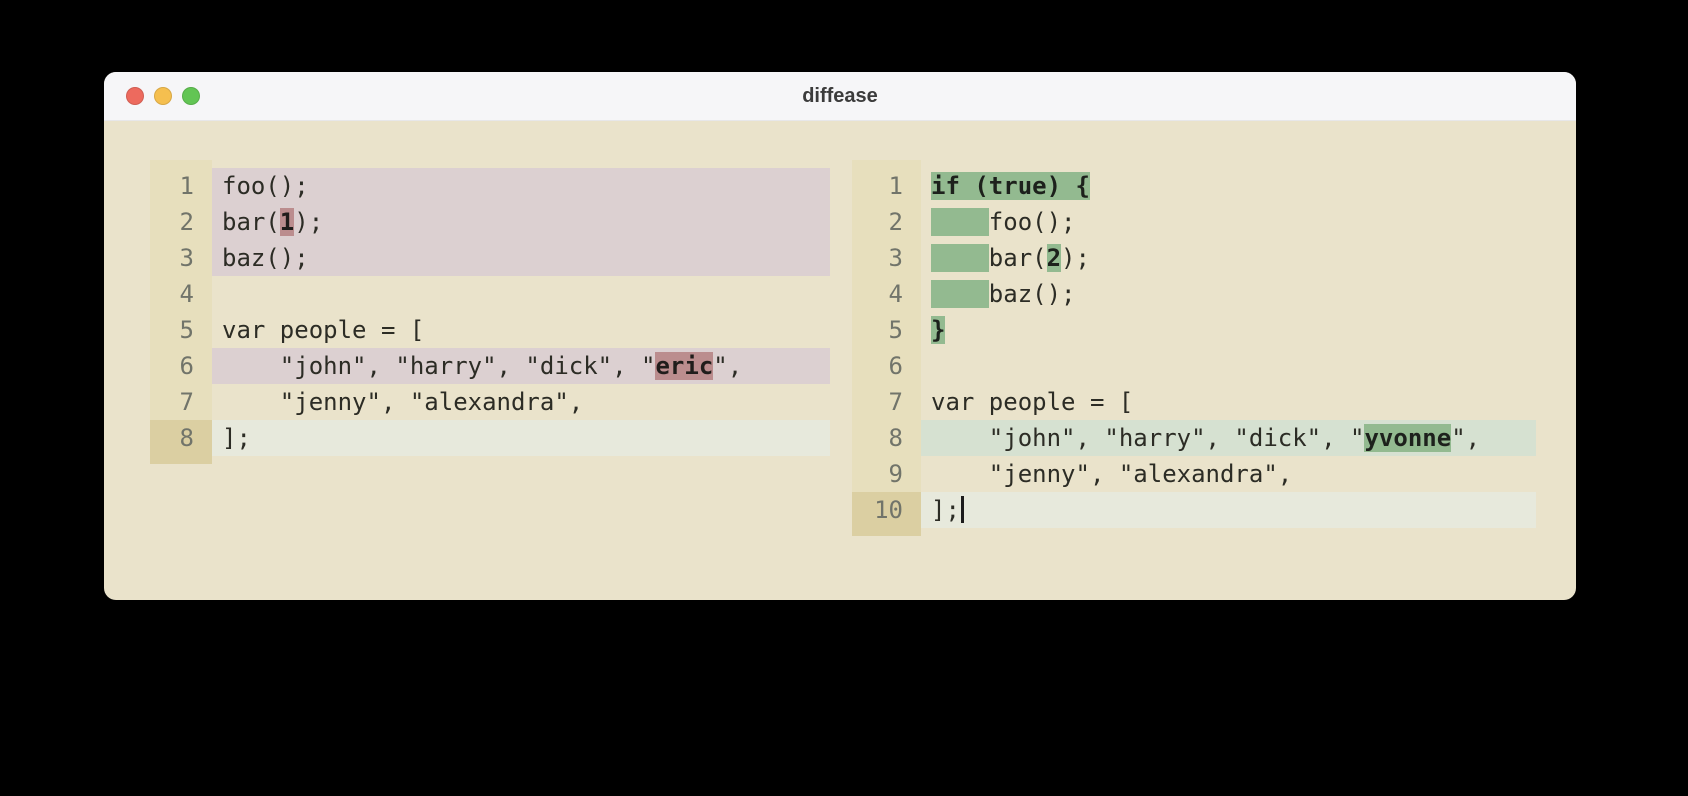  I want to click on title-bar: diffease, so click(840, 96).